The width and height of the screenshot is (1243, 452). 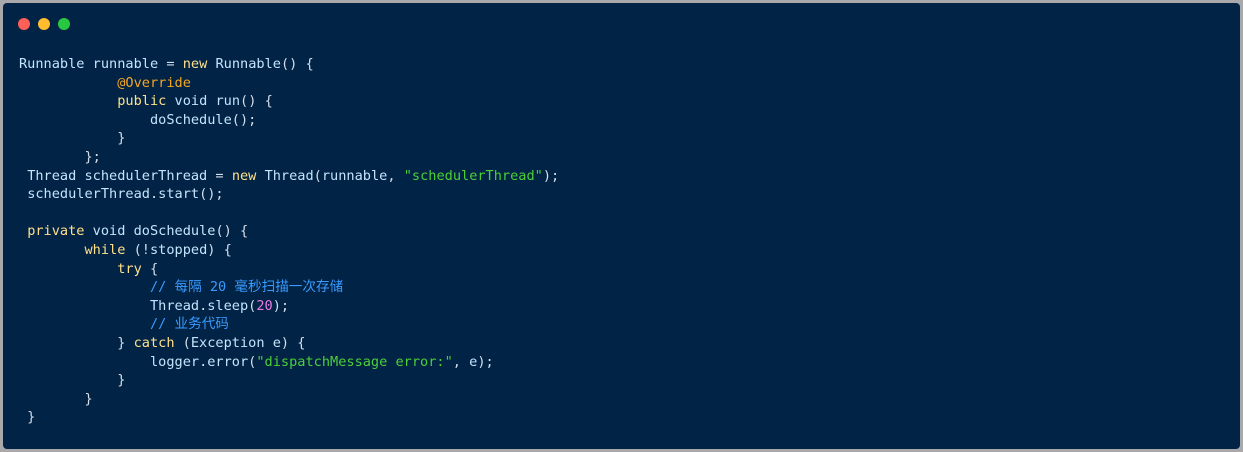 What do you see at coordinates (289, 324) in the screenshot?
I see `code-line: // 业务代码` at bounding box center [289, 324].